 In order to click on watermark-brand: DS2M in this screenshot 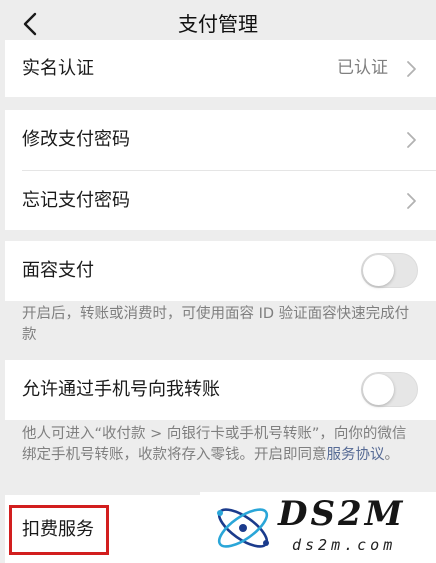, I will do `click(342, 514)`.